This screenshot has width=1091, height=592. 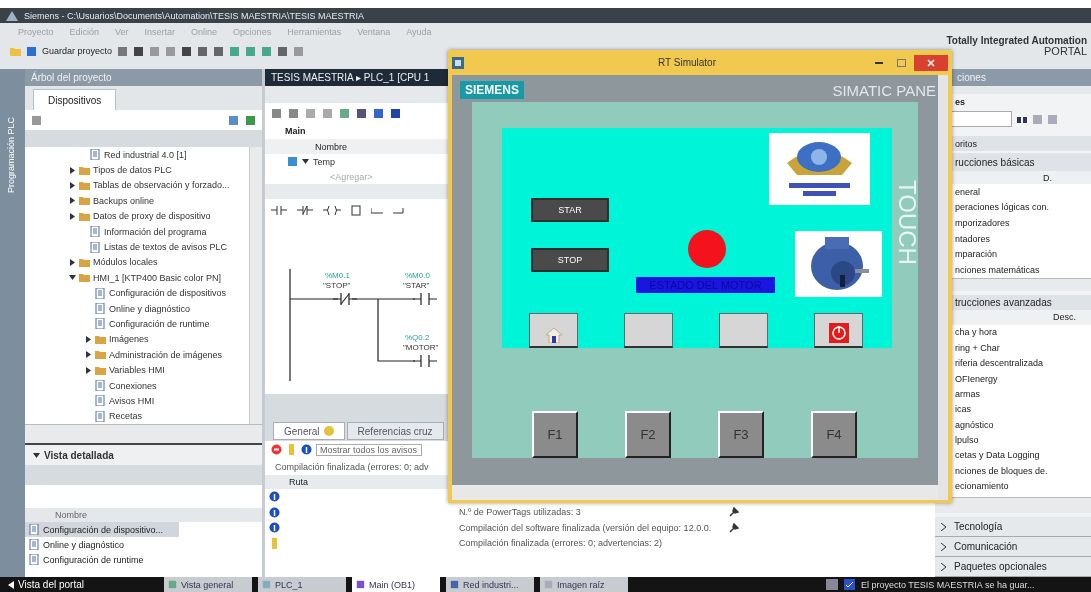 I want to click on function-key: F3, so click(x=741, y=434).